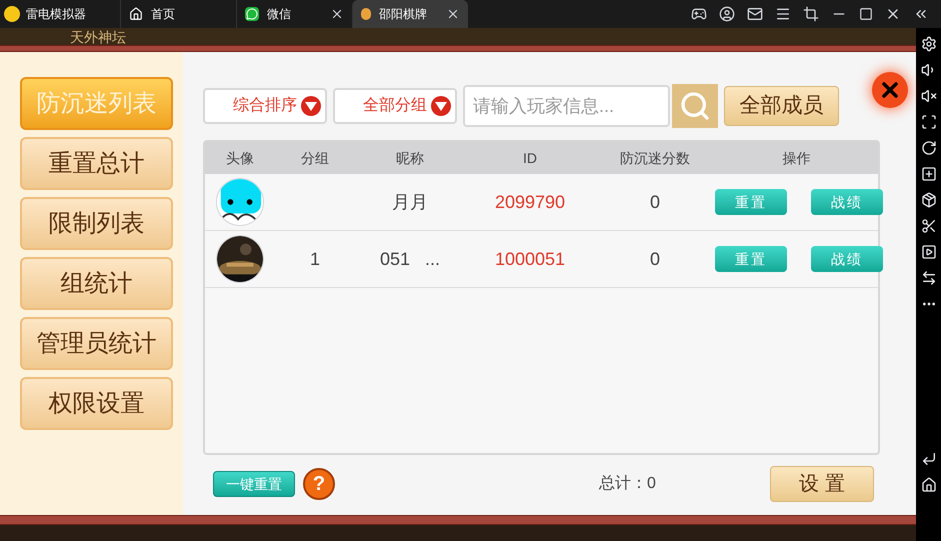 This screenshot has width=941, height=541. Describe the element at coordinates (928, 174) in the screenshot. I see `add-window-icon` at that location.